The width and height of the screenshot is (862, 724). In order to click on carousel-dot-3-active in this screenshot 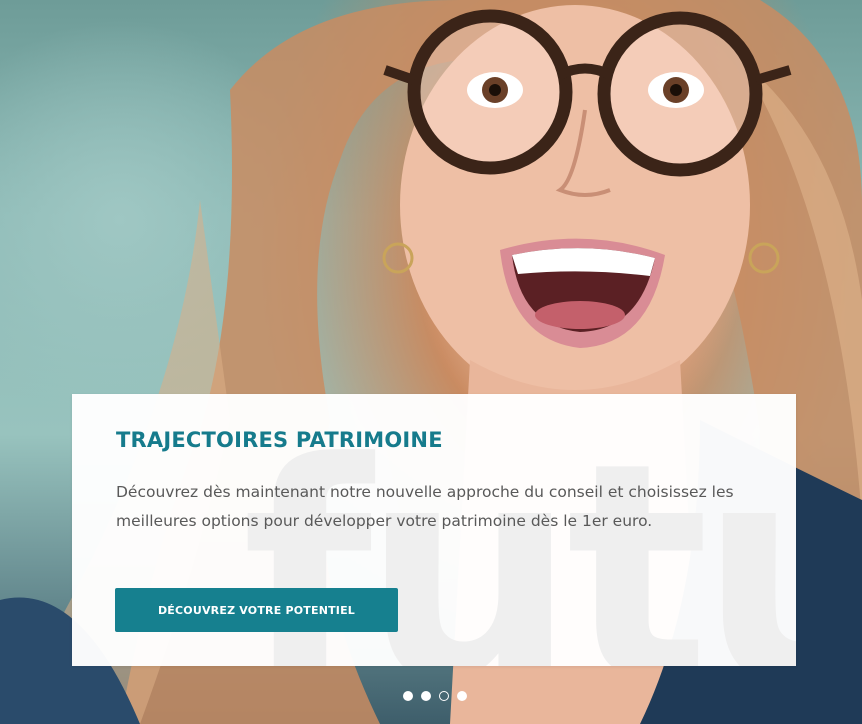, I will do `click(444, 696)`.